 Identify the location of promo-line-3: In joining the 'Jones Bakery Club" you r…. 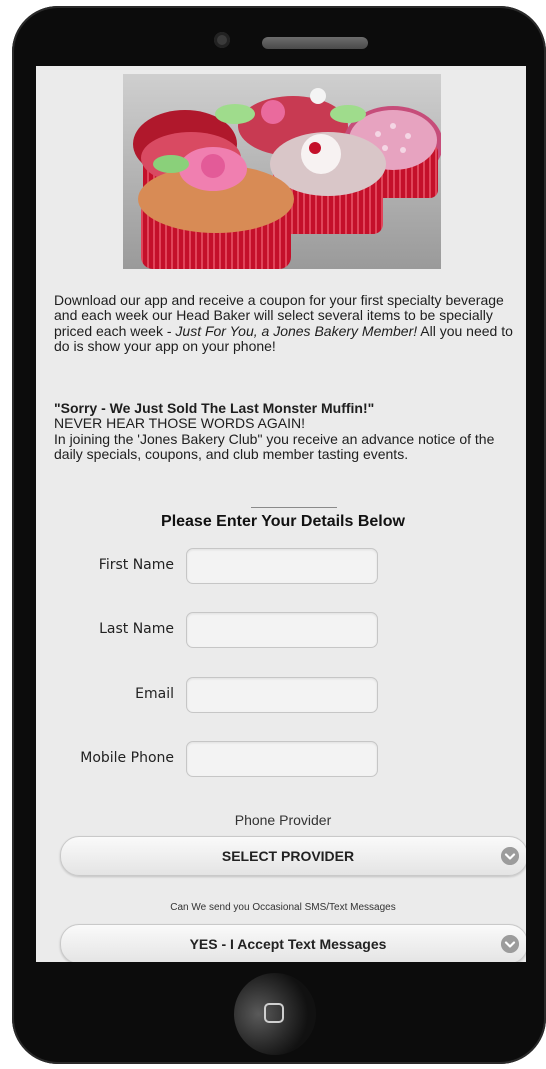
(274, 446).